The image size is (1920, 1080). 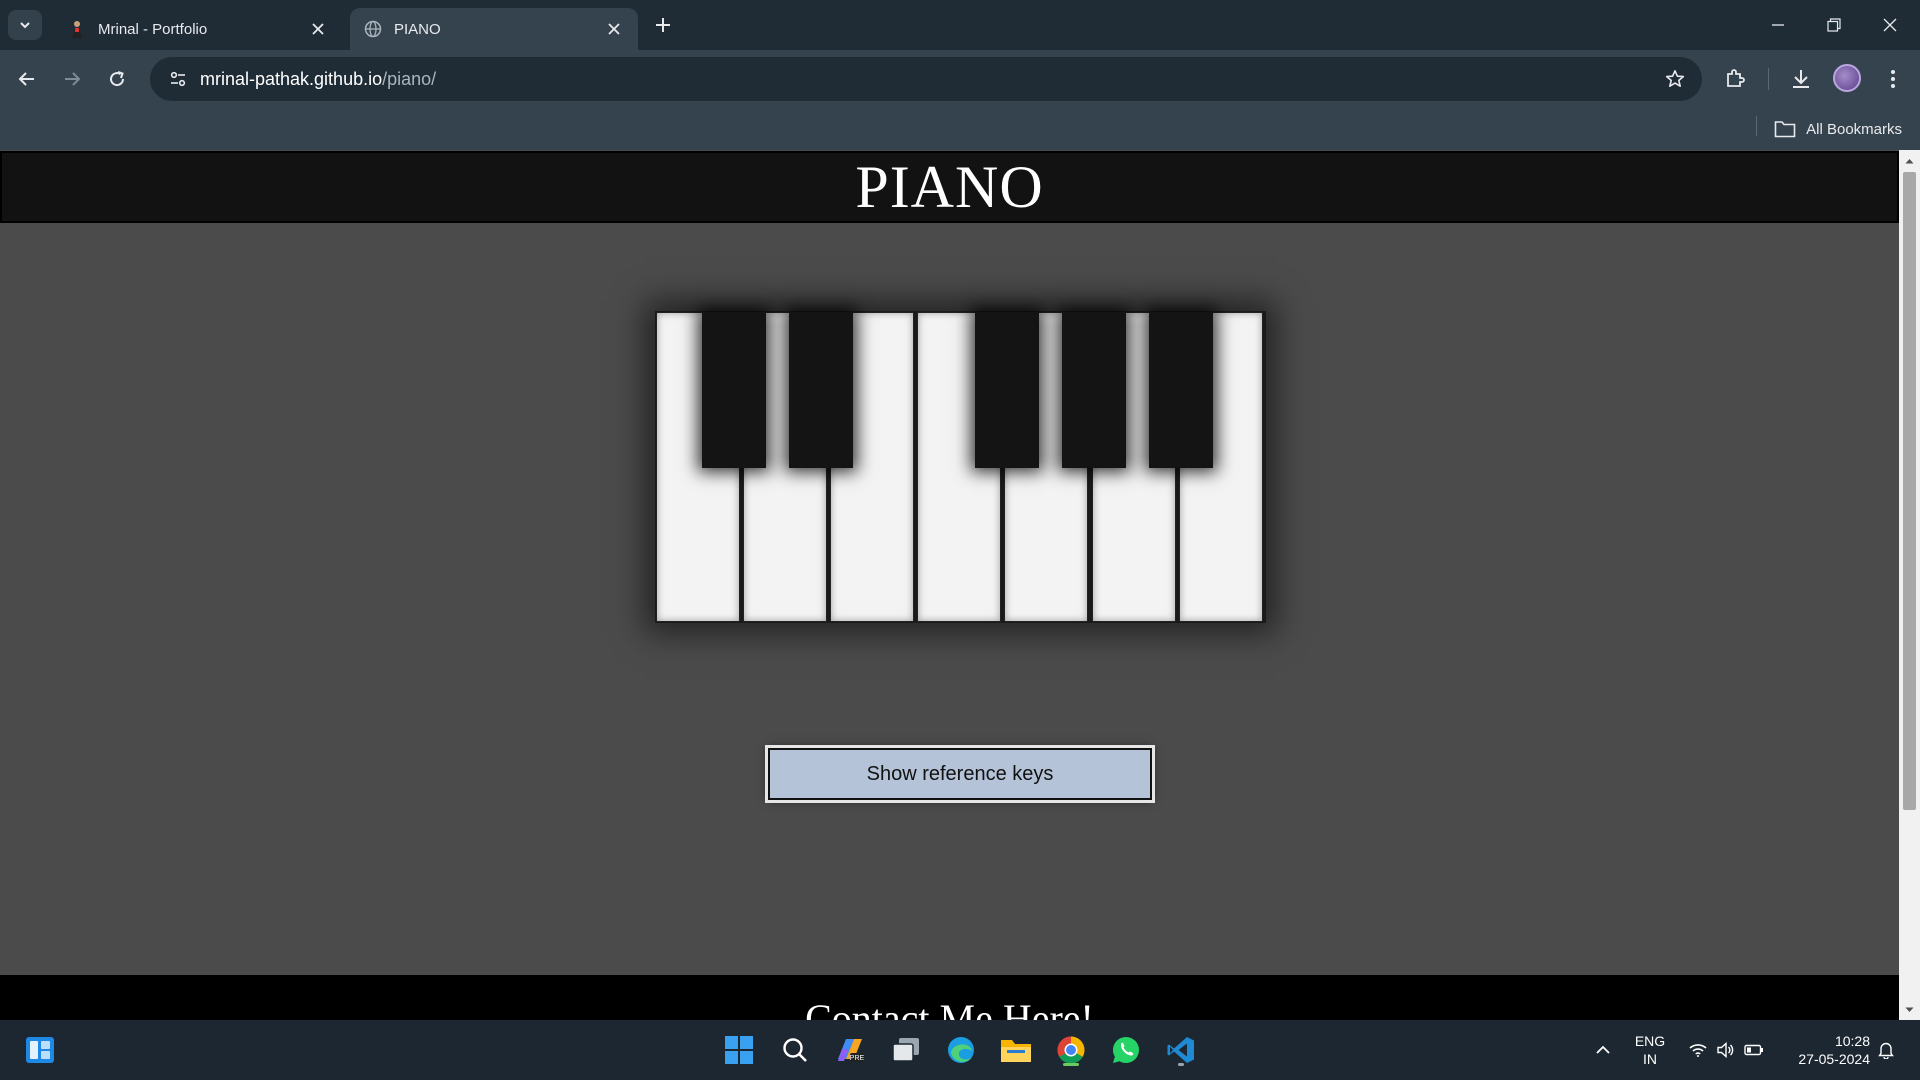 I want to click on vscode-button, so click(x=1181, y=1050).